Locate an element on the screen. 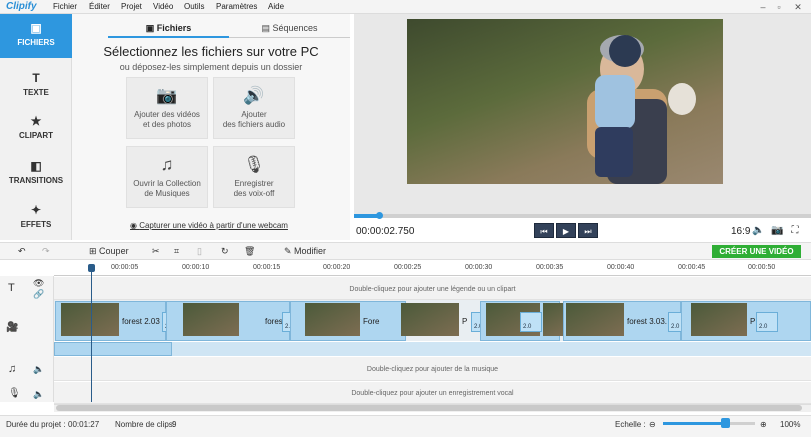 The height and width of the screenshot is (437, 811). previous-button: ⏮ is located at coordinates (544, 230).